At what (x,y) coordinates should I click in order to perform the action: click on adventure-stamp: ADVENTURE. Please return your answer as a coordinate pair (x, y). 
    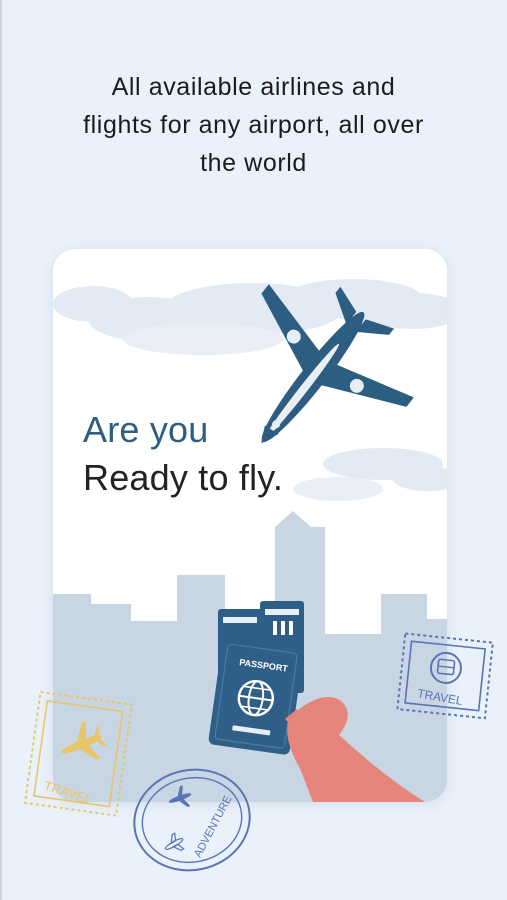
    Looking at the image, I should click on (192, 820).